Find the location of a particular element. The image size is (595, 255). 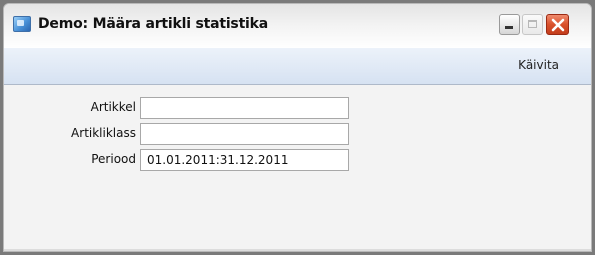

window-bottom-border is located at coordinates (297, 250).